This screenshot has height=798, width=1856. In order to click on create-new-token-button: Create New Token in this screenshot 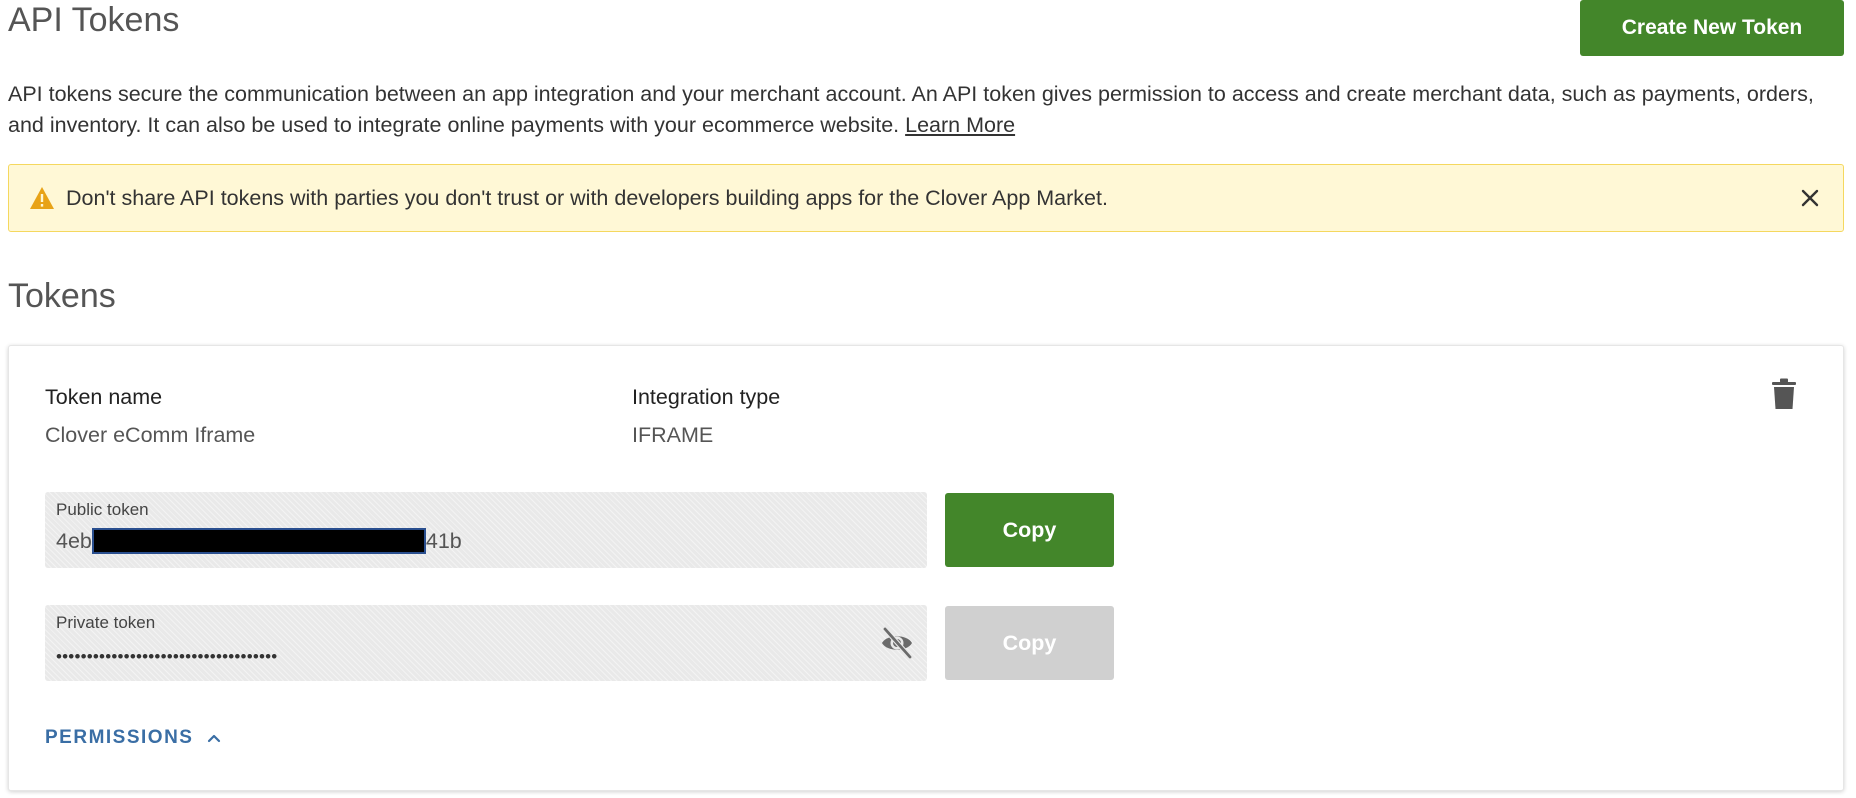, I will do `click(1712, 28)`.